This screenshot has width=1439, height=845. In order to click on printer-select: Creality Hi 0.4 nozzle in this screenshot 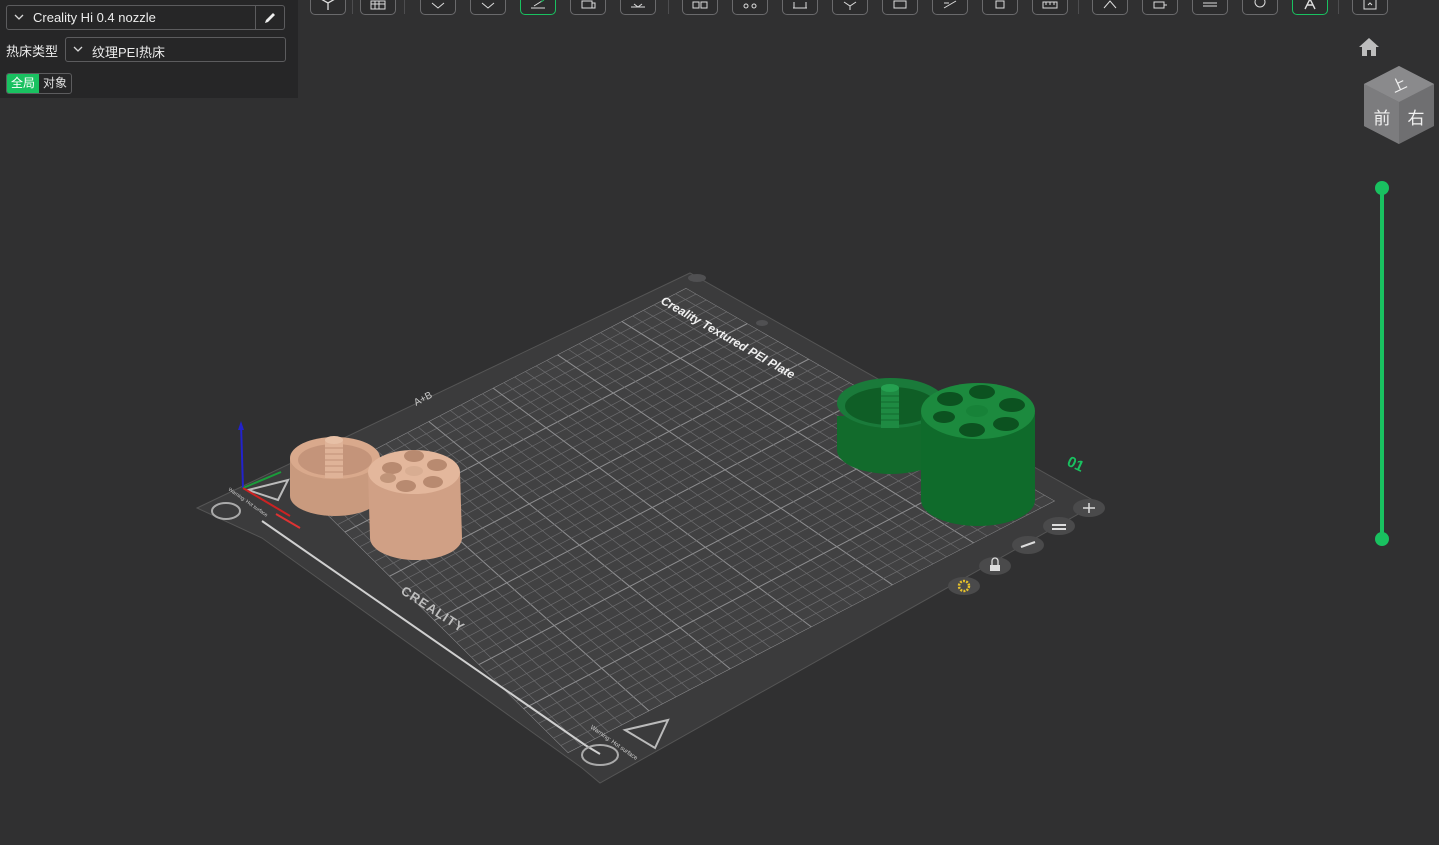, I will do `click(145, 17)`.